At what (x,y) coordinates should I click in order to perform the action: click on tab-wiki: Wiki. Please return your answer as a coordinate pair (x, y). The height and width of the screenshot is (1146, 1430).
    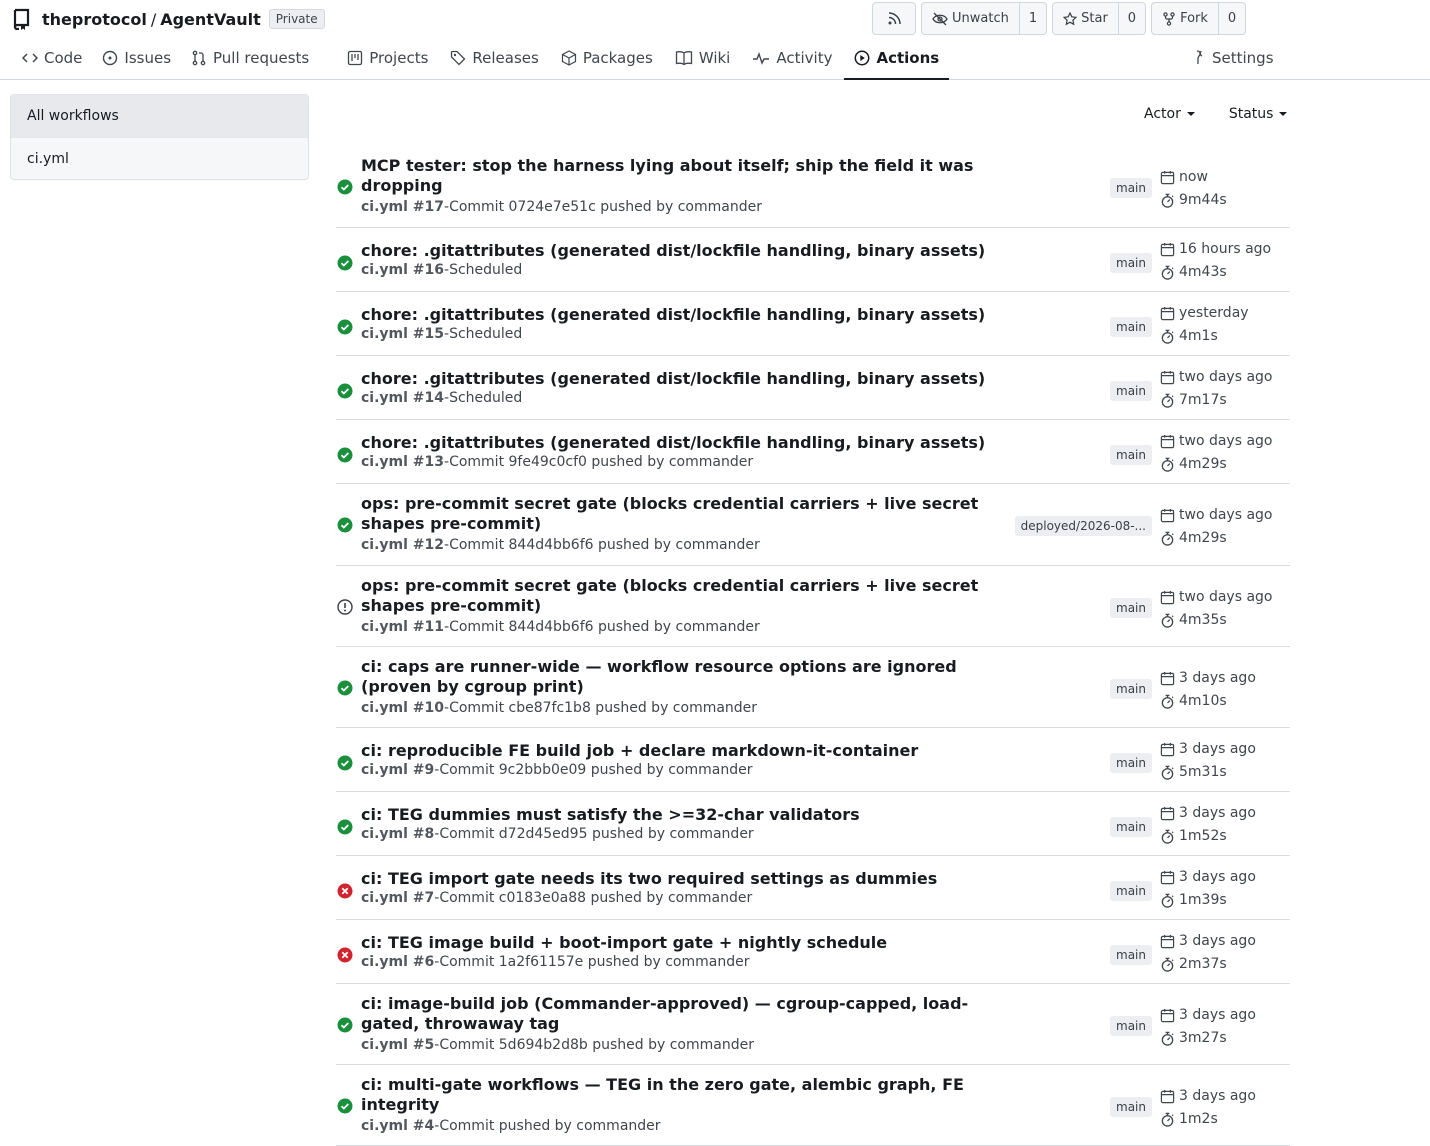
    Looking at the image, I should click on (703, 58).